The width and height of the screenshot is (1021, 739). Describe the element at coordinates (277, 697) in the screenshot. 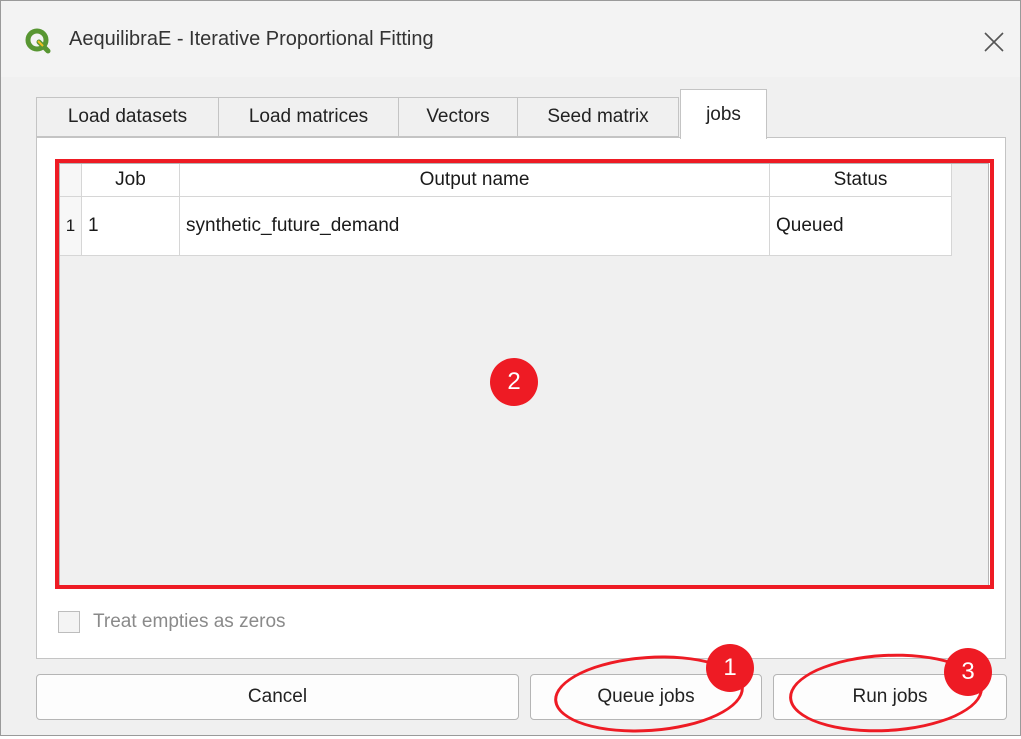

I see `cancel-button: Cancel` at that location.